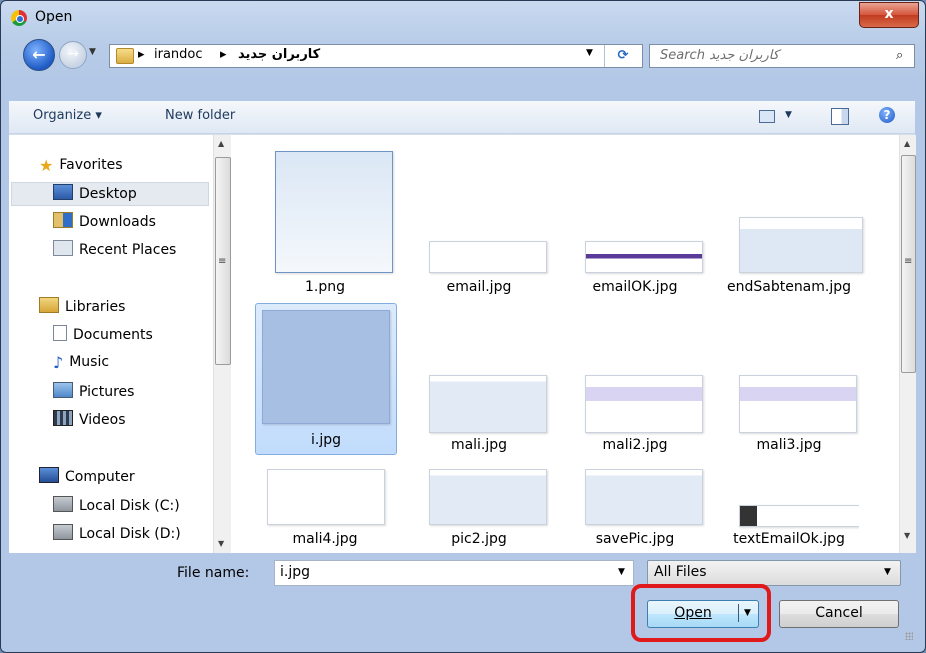 Image resolution: width=926 pixels, height=653 pixels. I want to click on drive-d-icon, so click(63, 532).